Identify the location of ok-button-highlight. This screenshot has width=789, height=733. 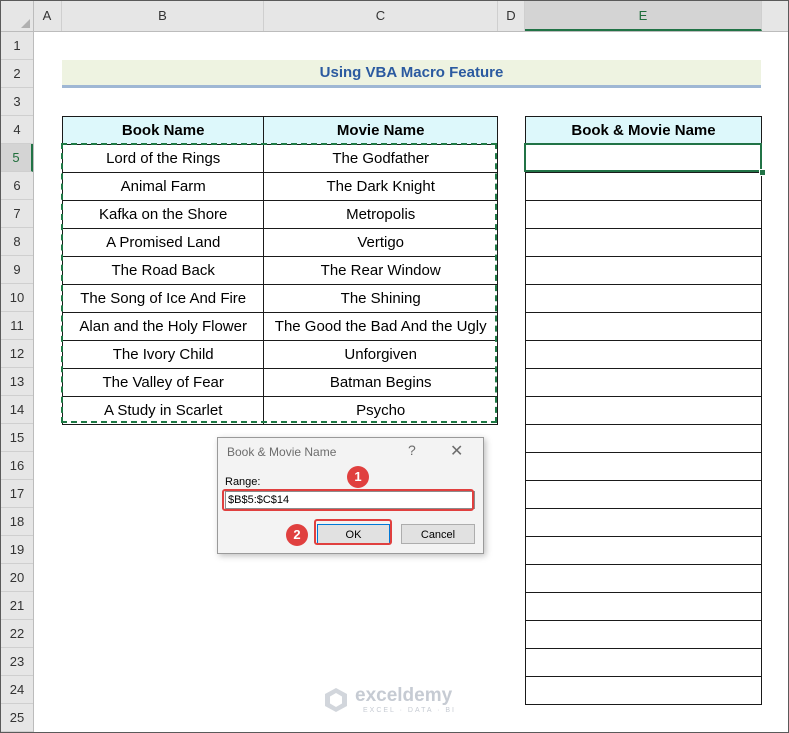
(353, 532).